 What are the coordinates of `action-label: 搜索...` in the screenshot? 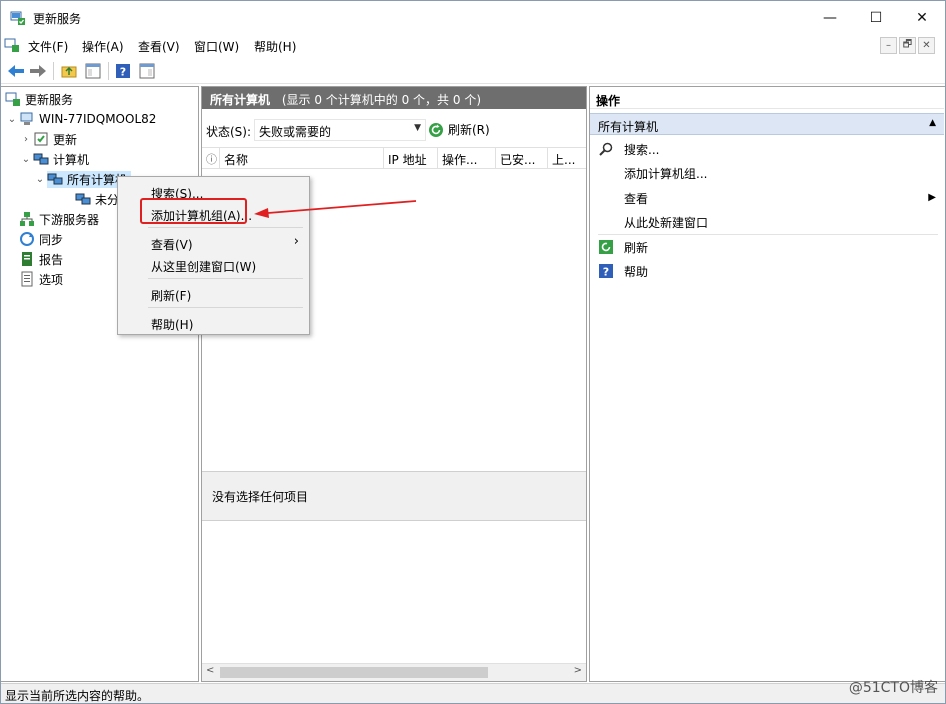 It's located at (642, 149).